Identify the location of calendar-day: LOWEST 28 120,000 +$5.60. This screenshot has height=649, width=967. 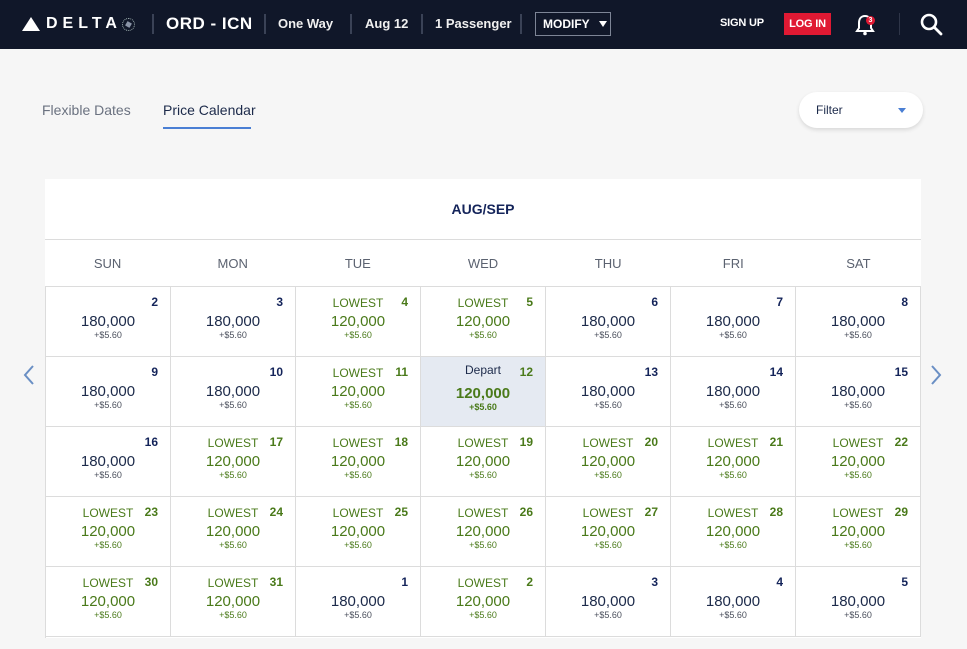
(733, 532).